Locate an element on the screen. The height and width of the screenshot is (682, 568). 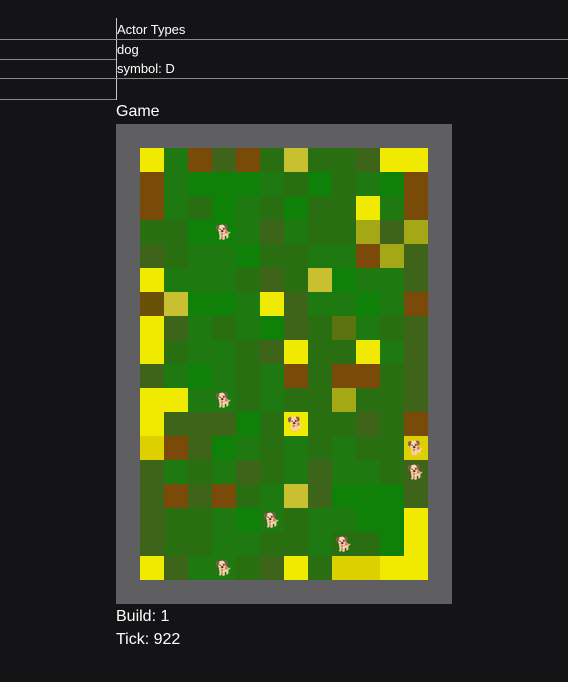
actor-name: dog is located at coordinates (128, 50).